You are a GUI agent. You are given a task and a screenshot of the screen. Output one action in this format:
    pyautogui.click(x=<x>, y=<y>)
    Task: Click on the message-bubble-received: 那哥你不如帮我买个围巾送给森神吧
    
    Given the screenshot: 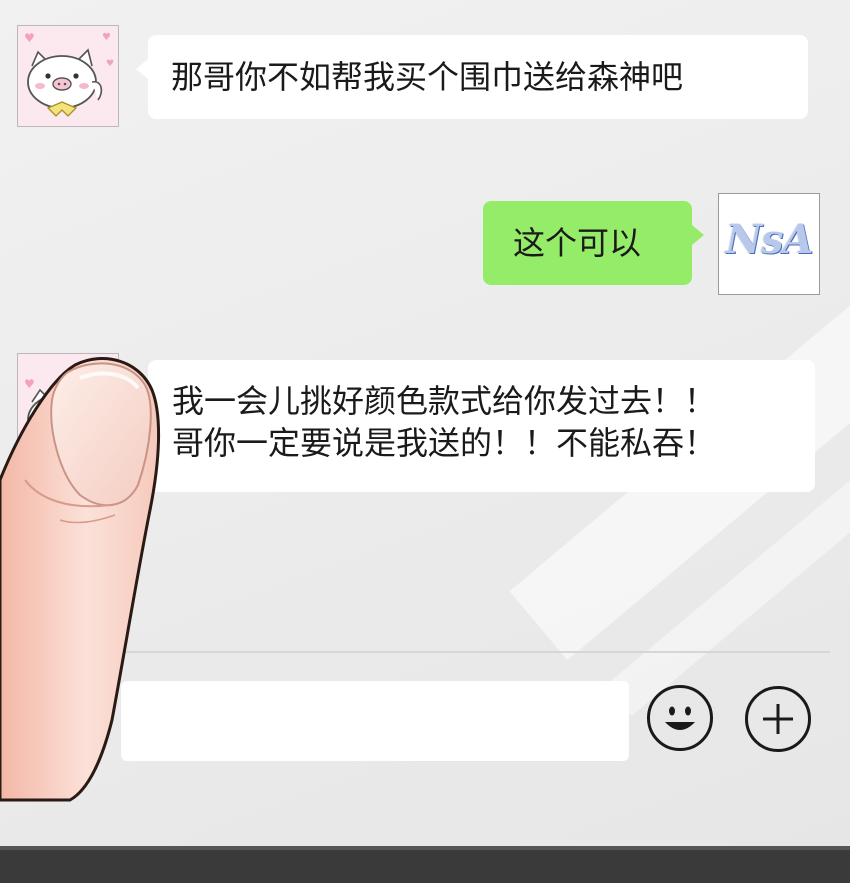 What is the action you would take?
    pyautogui.click(x=472, y=77)
    